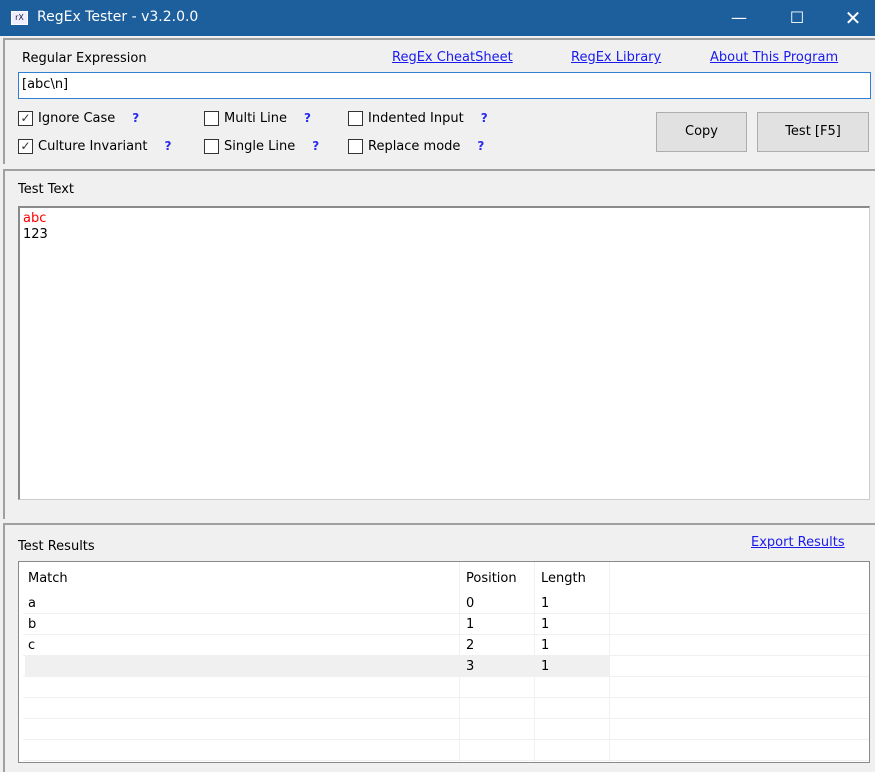 The width and height of the screenshot is (875, 772). What do you see at coordinates (446, 579) in the screenshot?
I see `table-header: Match Position Length` at bounding box center [446, 579].